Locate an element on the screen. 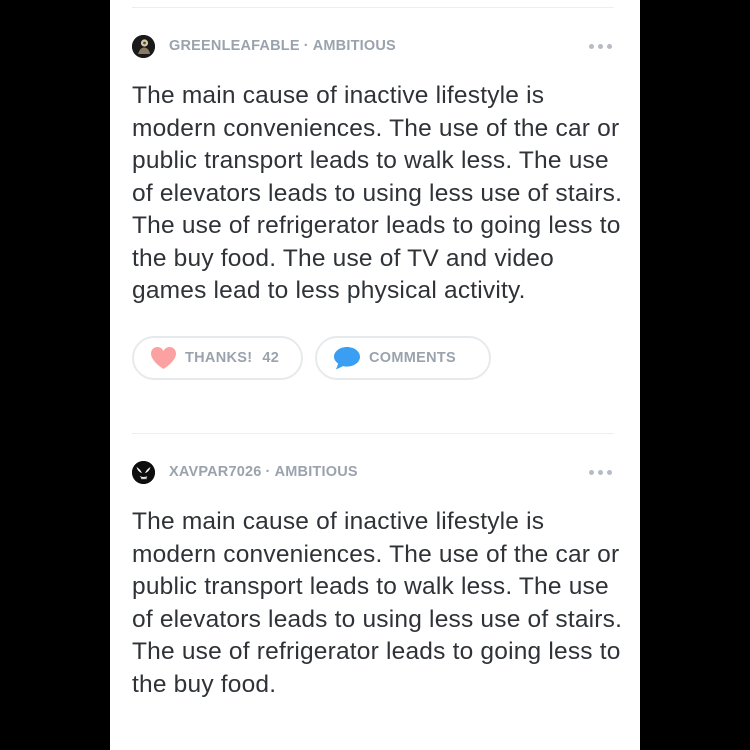  heart-icon is located at coordinates (163, 357).